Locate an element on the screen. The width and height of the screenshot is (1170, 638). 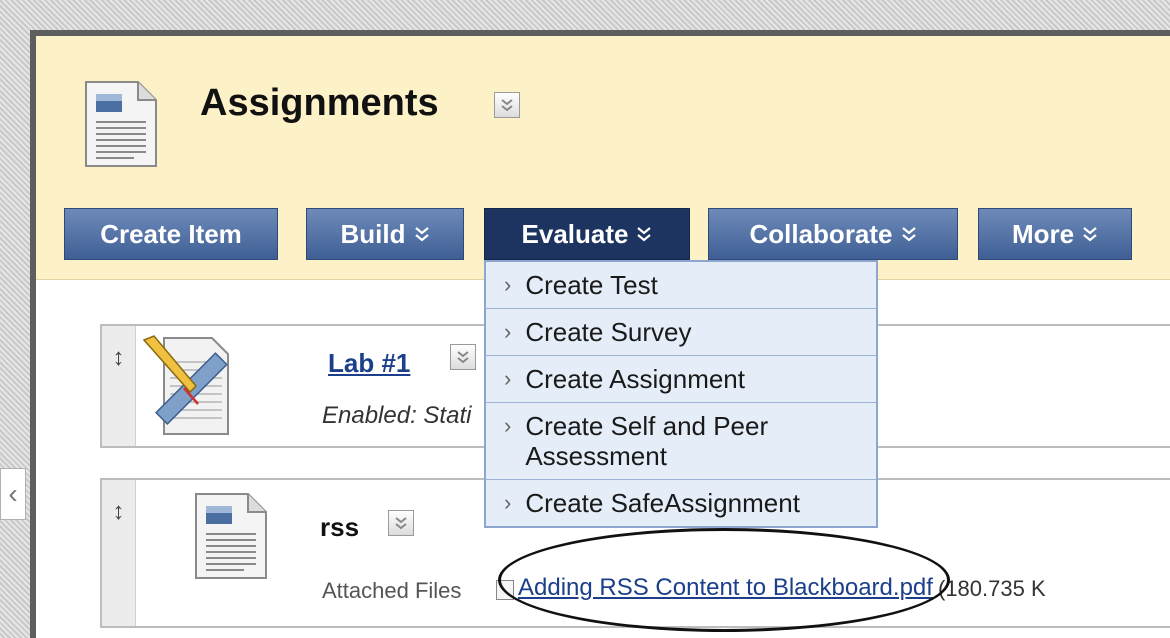
lab1-status: Enabled: Stati is located at coordinates (397, 415).